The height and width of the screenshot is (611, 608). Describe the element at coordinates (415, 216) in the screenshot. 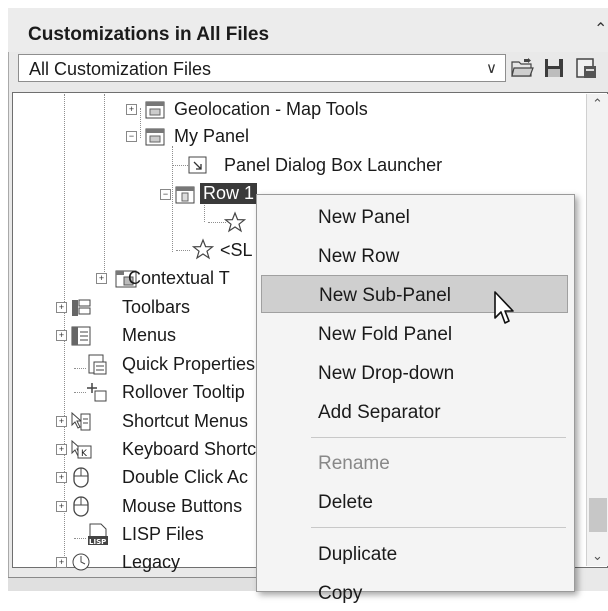

I see `menu-item-new-panel: New Panel` at that location.